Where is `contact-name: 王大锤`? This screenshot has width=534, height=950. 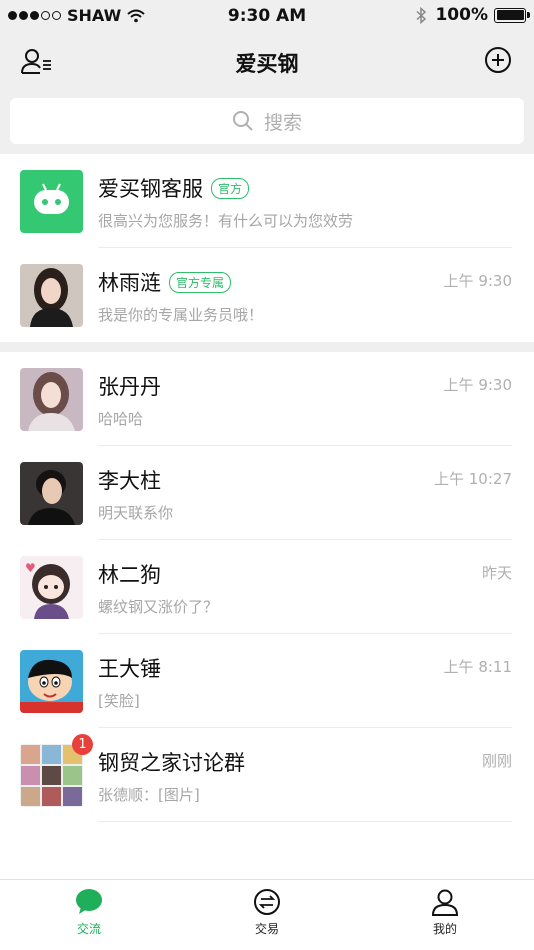
contact-name: 王大锤 is located at coordinates (129, 669).